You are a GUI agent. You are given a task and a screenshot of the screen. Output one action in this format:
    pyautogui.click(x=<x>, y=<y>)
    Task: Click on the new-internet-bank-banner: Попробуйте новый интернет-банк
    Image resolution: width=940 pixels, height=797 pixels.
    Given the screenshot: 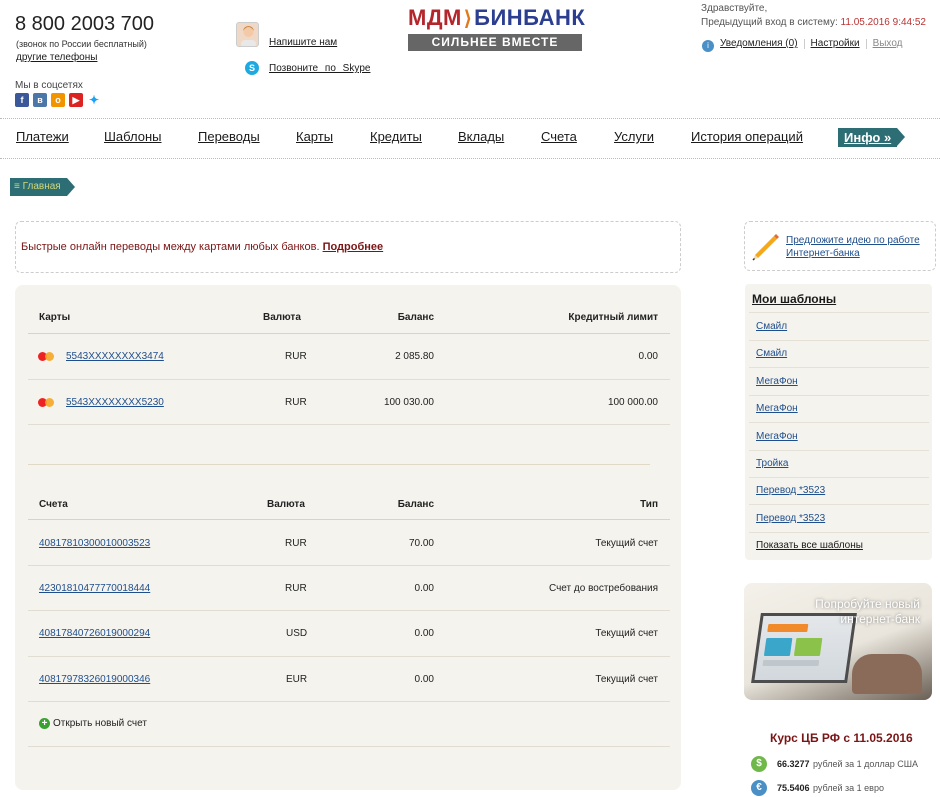 What is the action you would take?
    pyautogui.click(x=838, y=641)
    